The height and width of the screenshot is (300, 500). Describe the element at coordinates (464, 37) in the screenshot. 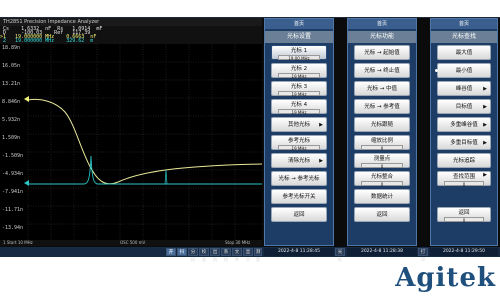

I see `panel-title: 光标查找` at that location.